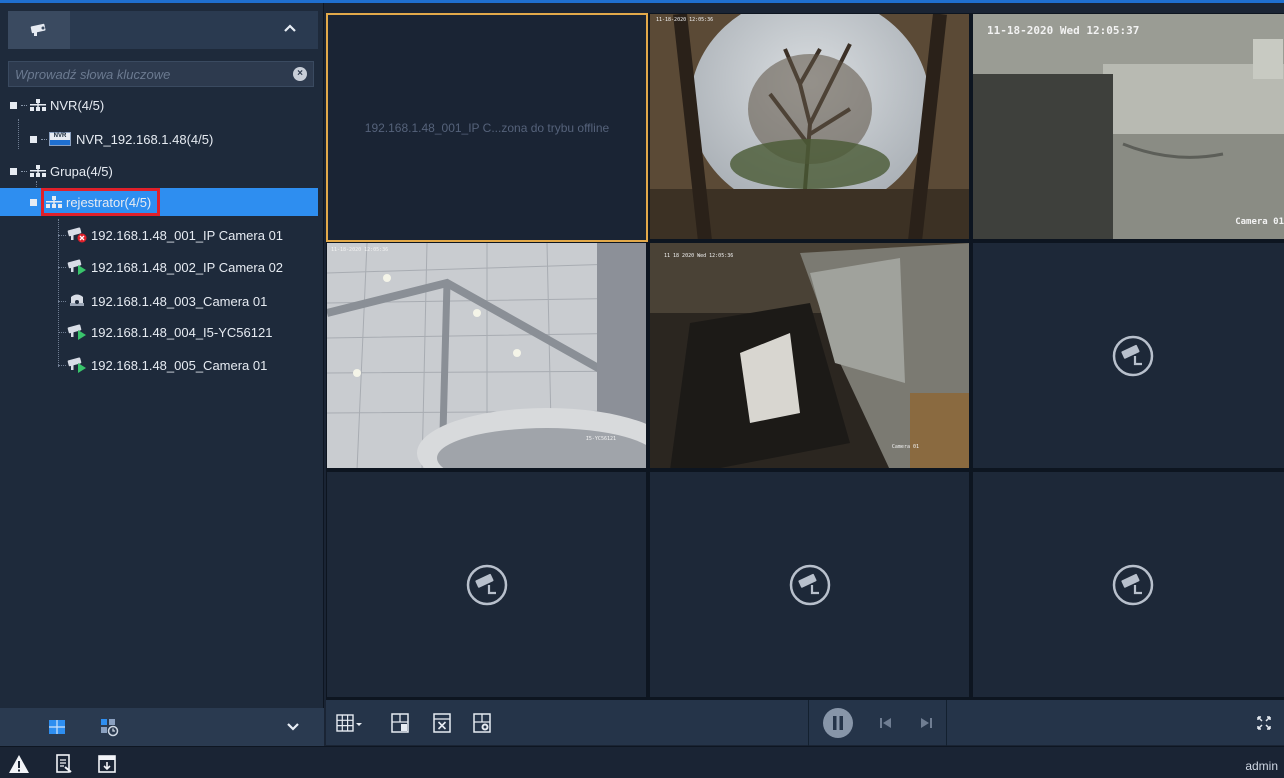  What do you see at coordinates (1261, 766) in the screenshot?
I see `username-label: admin` at bounding box center [1261, 766].